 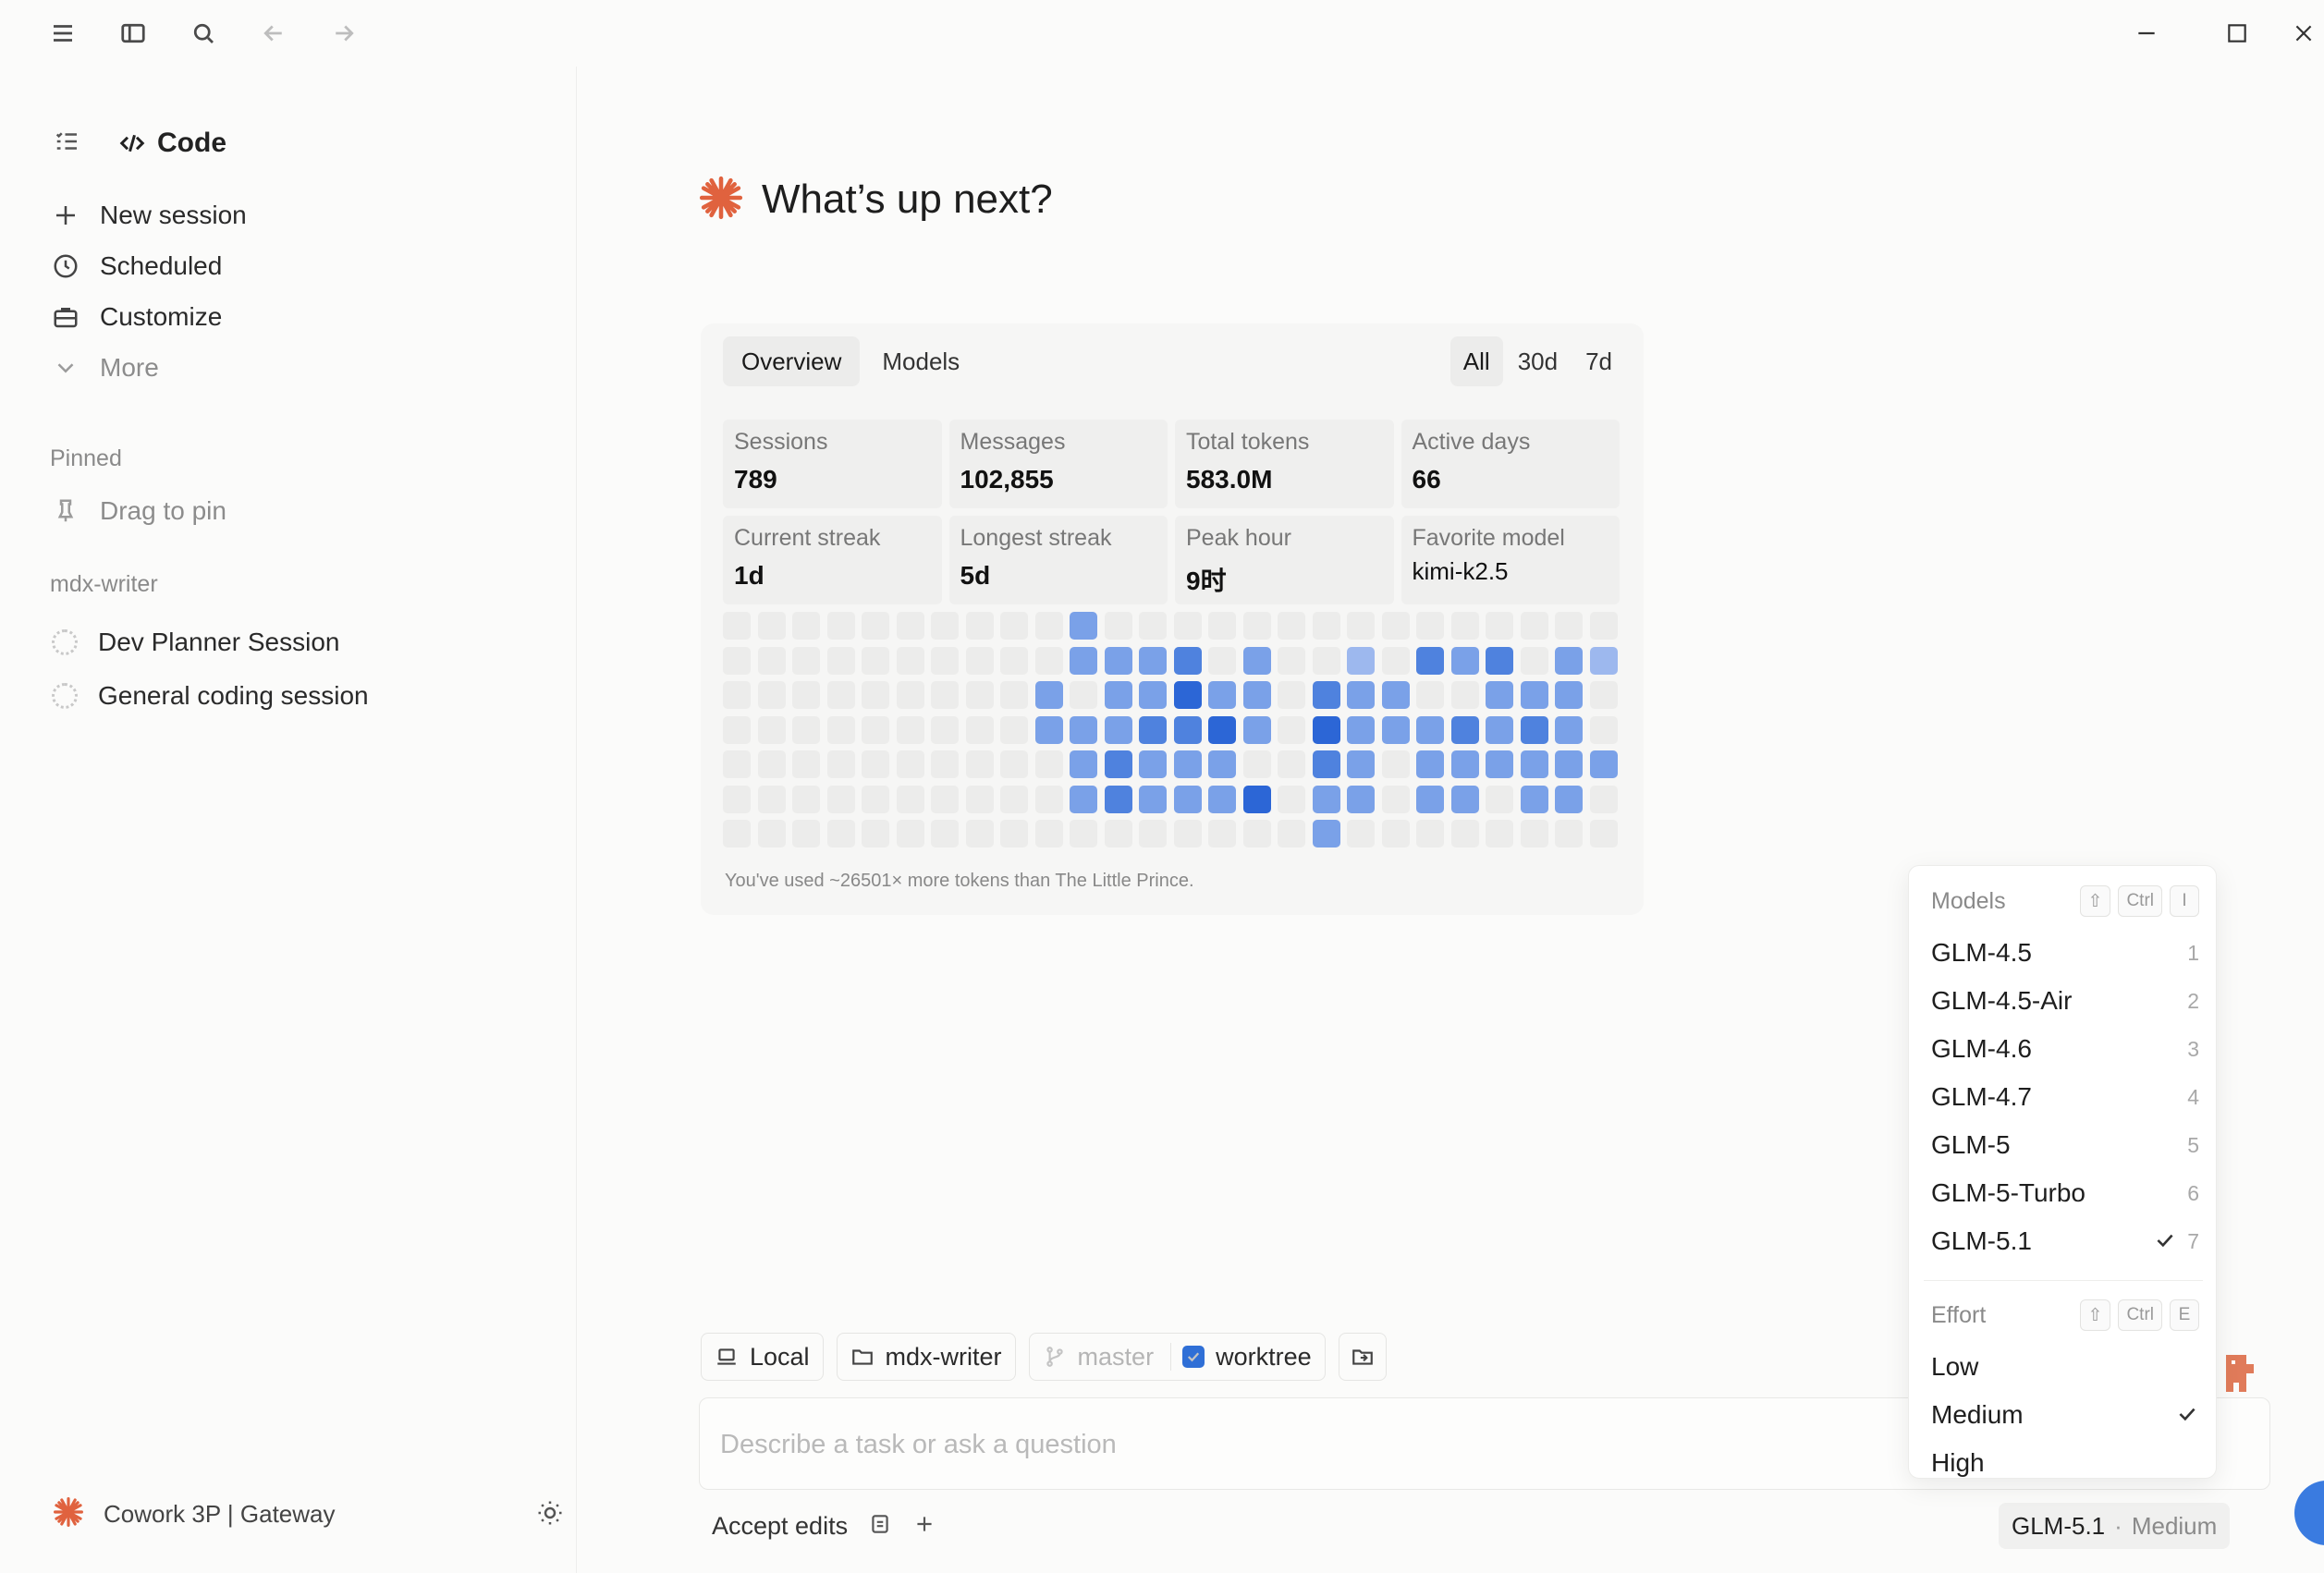 I want to click on effort-option-low: Low, so click(x=2065, y=1367).